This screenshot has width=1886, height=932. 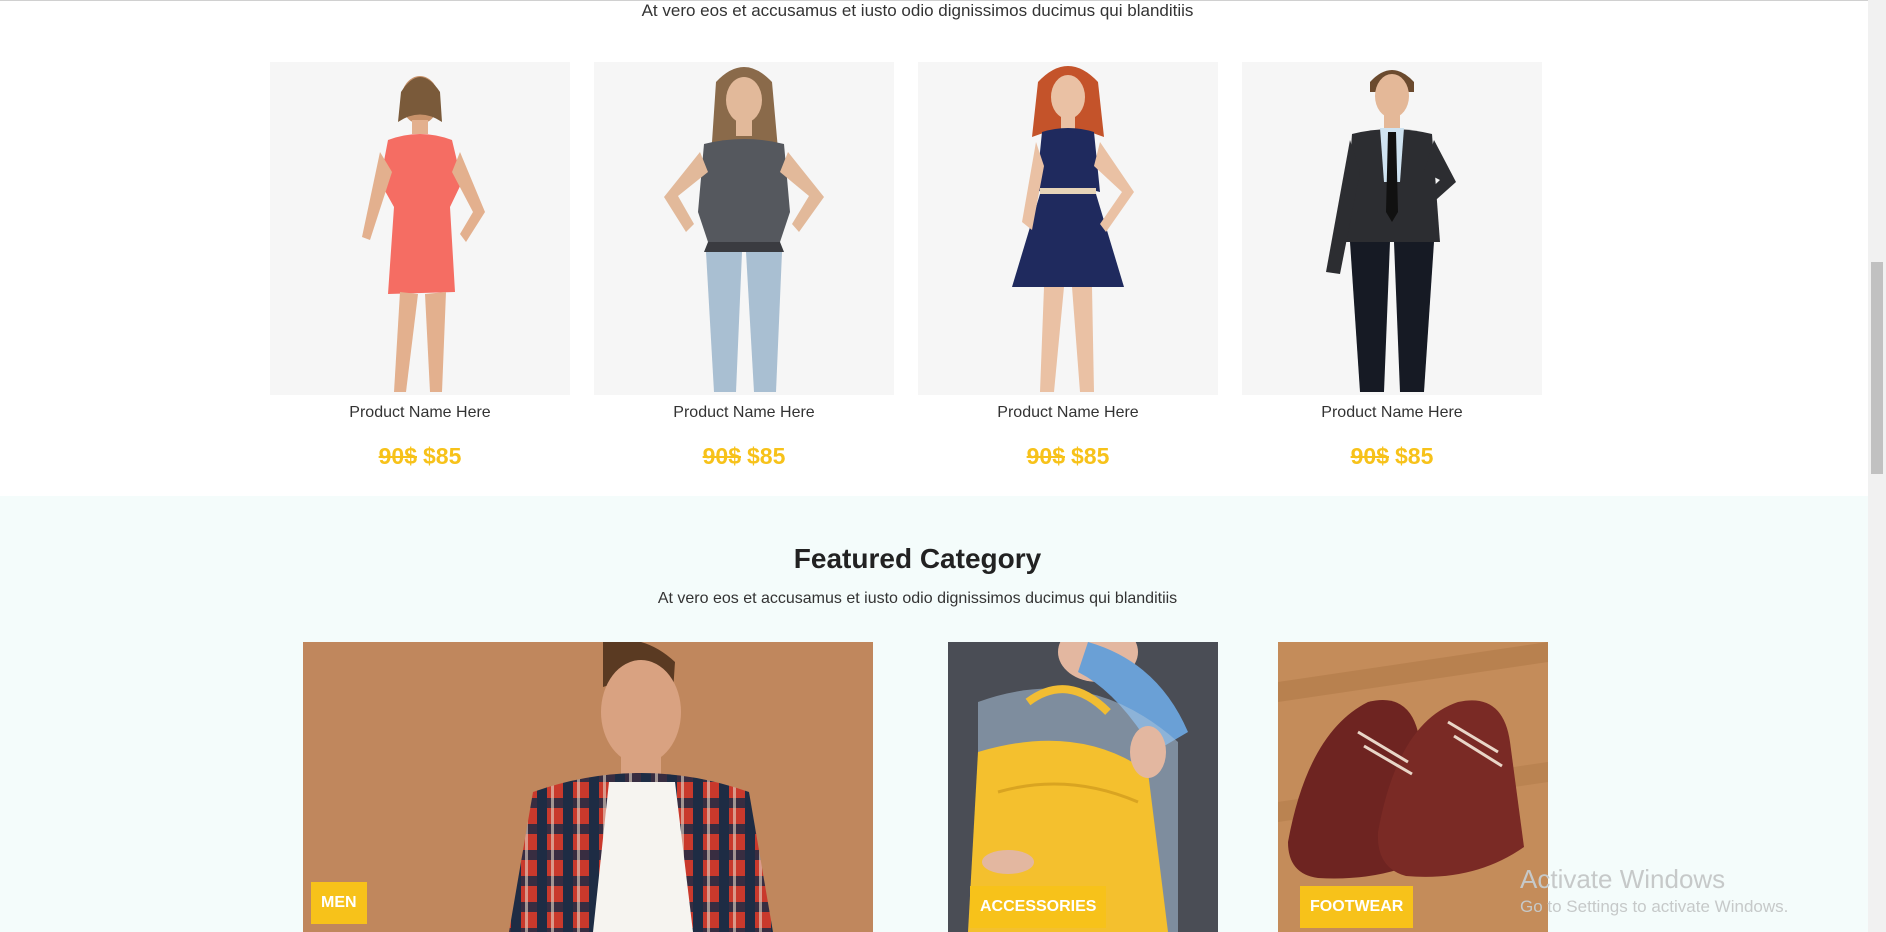 I want to click on section-title: Featured Category, so click(x=917, y=558).